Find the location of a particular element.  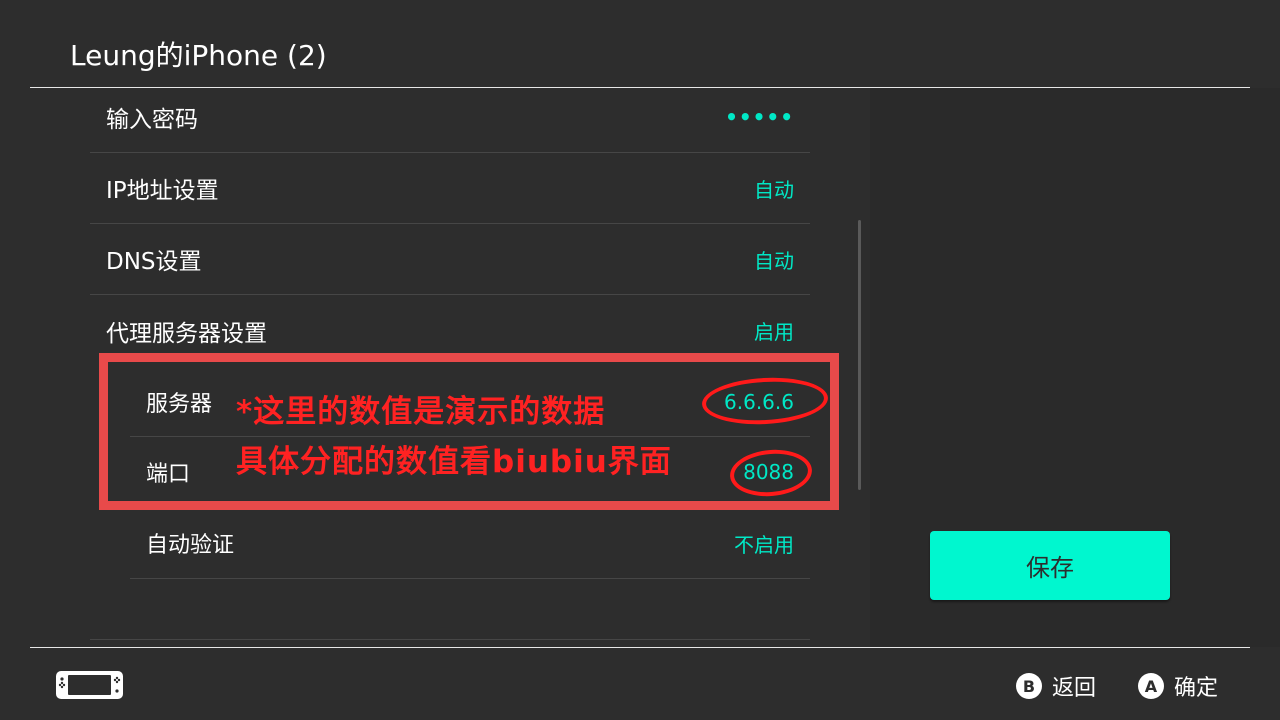

password-row: 输入密码 ••••• is located at coordinates (450, 117).